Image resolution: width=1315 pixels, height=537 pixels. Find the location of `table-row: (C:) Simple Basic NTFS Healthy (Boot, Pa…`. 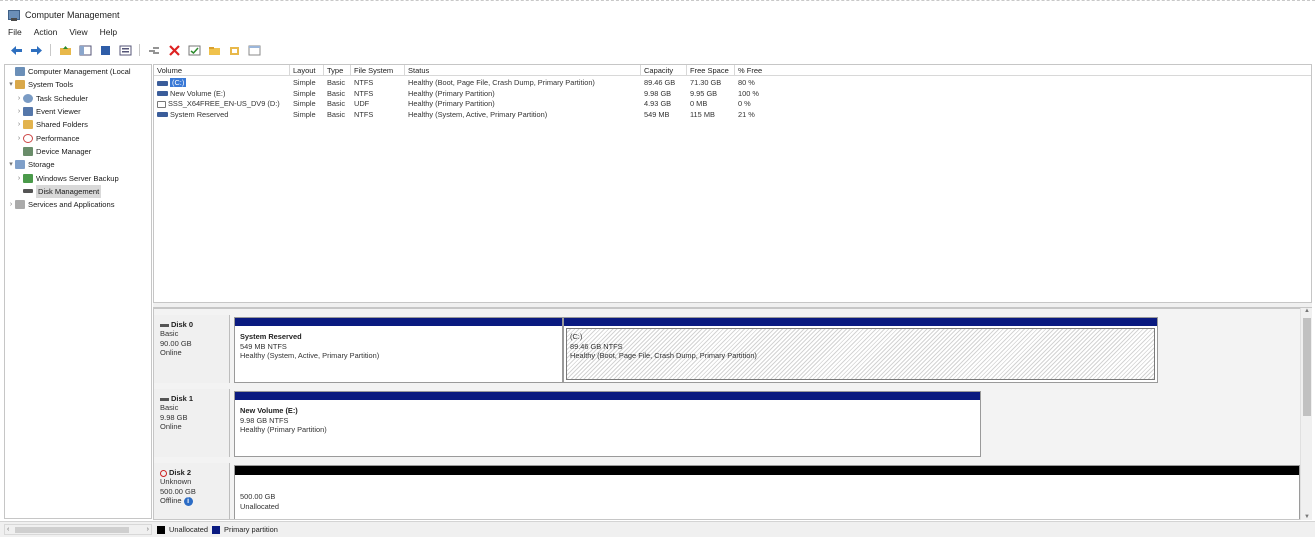

table-row: (C:) Simple Basic NTFS Healthy (Boot, Pa… is located at coordinates (732, 83).